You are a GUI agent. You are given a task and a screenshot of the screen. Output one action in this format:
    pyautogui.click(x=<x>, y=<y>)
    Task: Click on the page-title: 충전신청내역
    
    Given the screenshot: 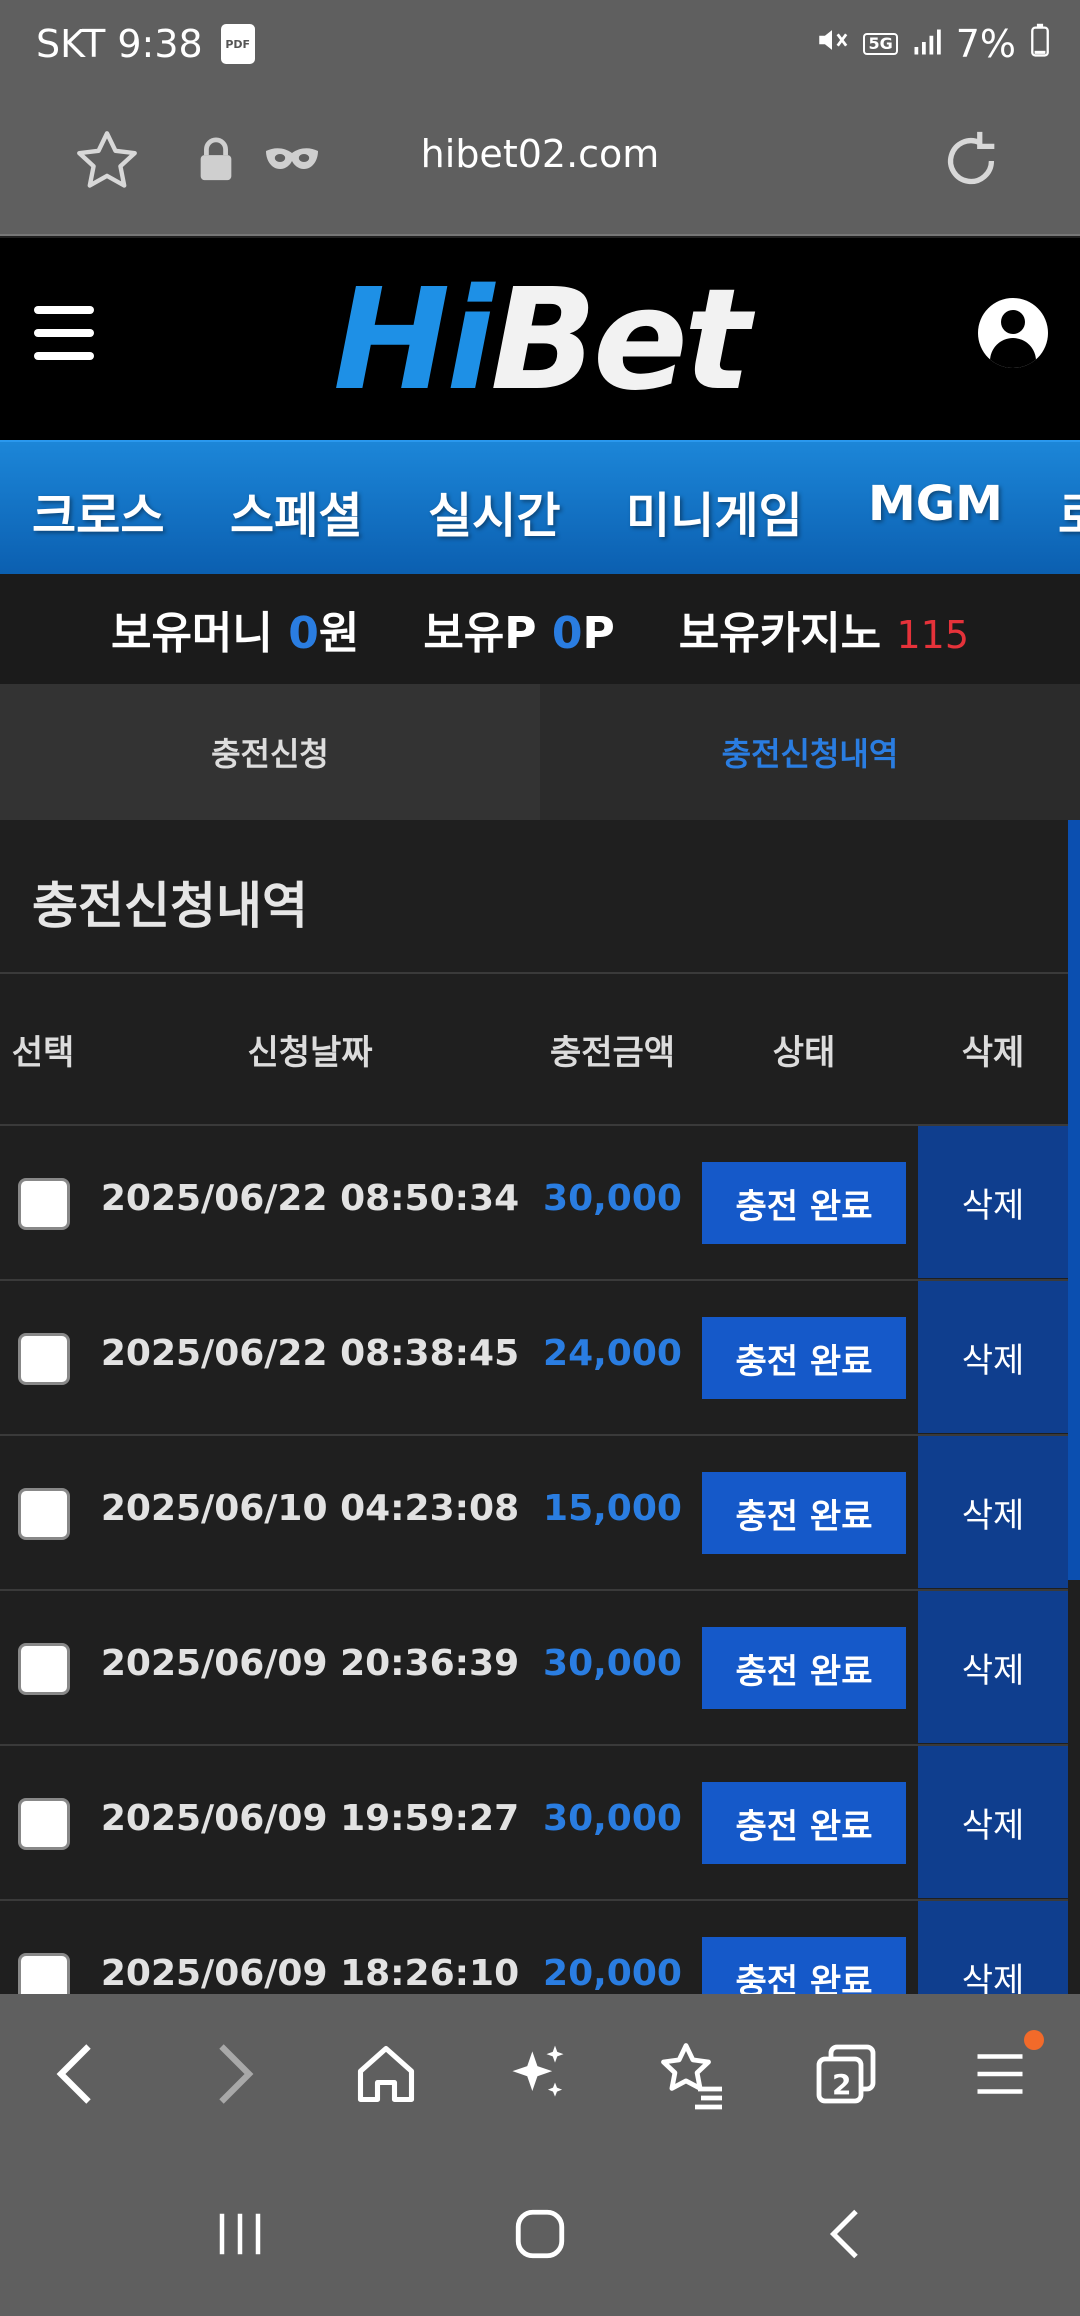 What is the action you would take?
    pyautogui.click(x=170, y=906)
    